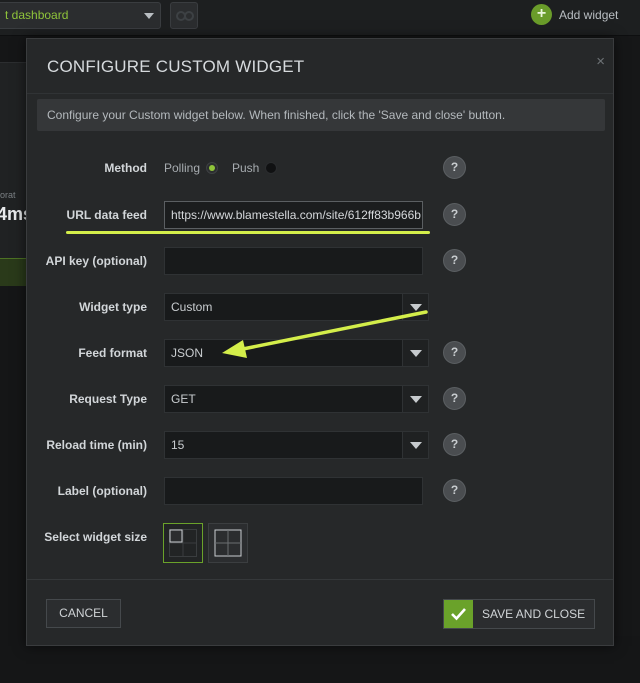 This screenshot has height=683, width=640. What do you see at coordinates (320, 18) in the screenshot?
I see `top-bar: t dashboard + Add widget` at bounding box center [320, 18].